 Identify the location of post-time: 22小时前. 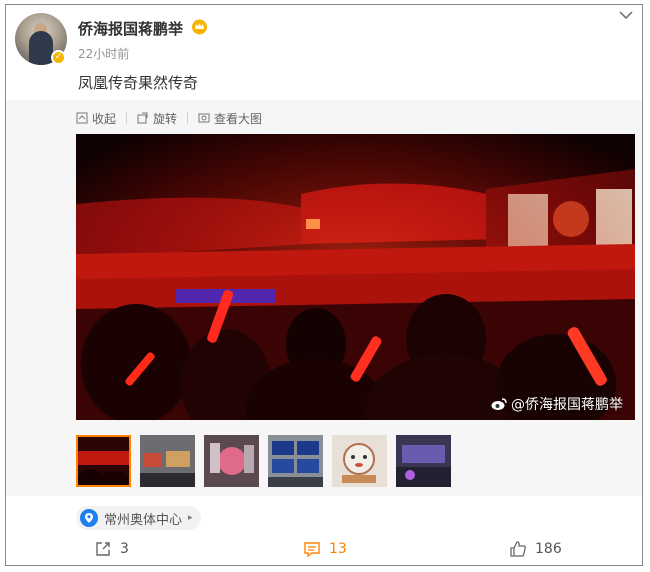
(103, 53).